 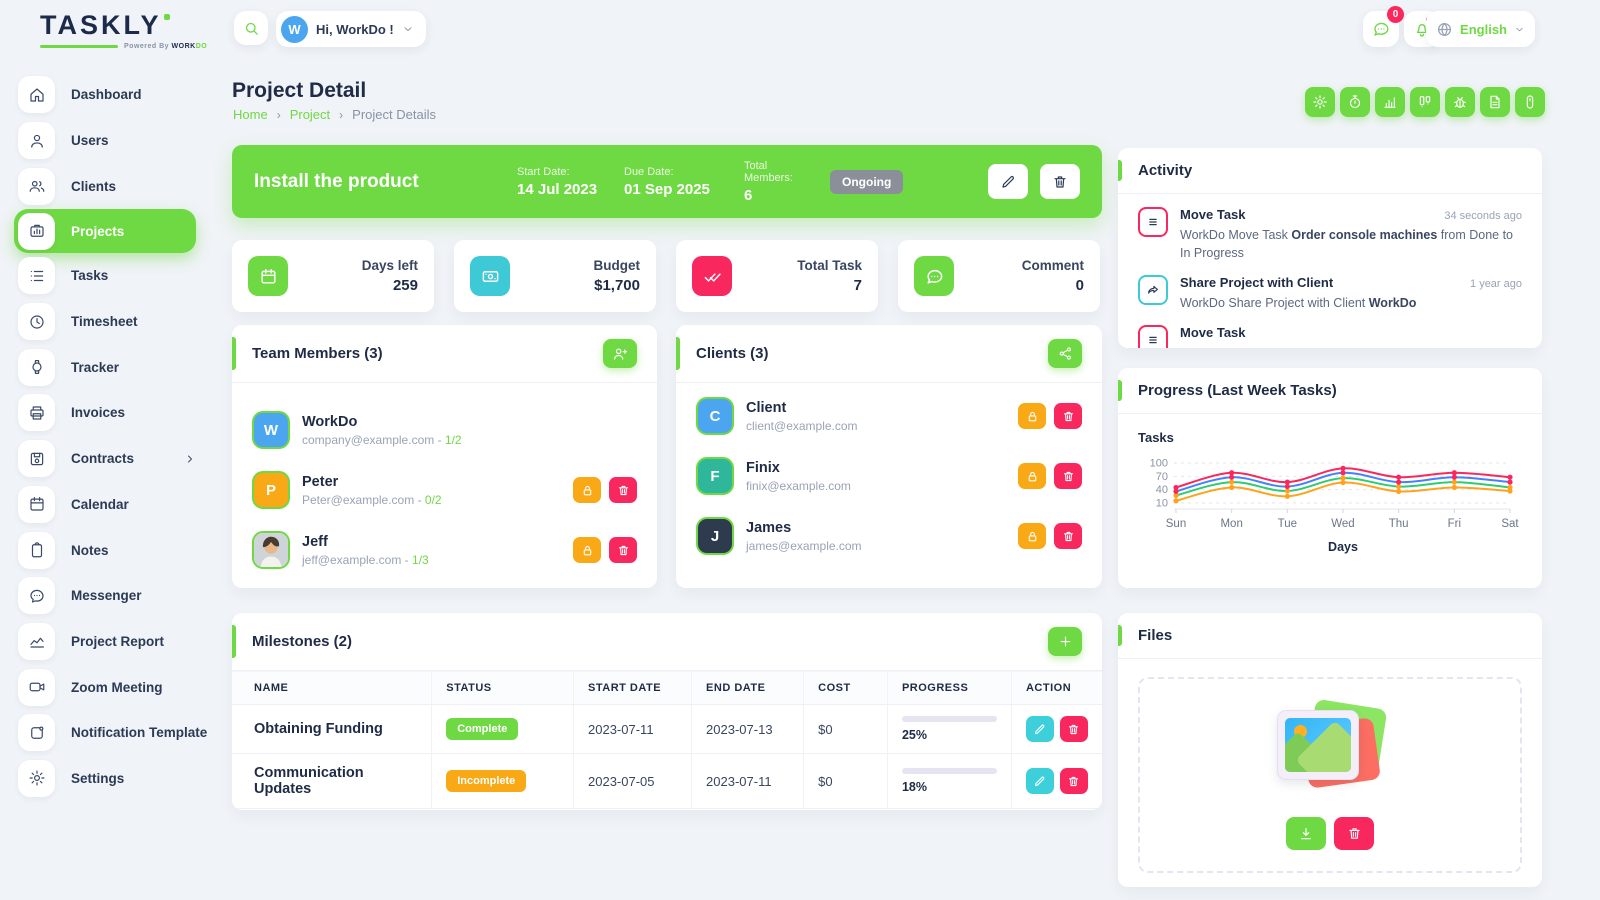 What do you see at coordinates (117, 505) in the screenshot?
I see `sidebar-item-calendar: Calendar` at bounding box center [117, 505].